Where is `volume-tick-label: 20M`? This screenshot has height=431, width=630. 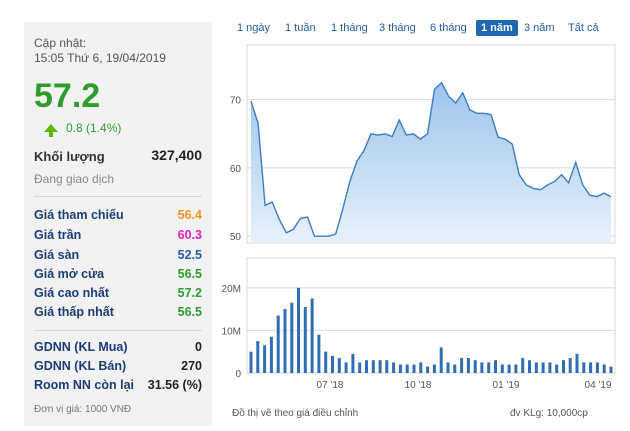
volume-tick-label: 20M is located at coordinates (231, 289).